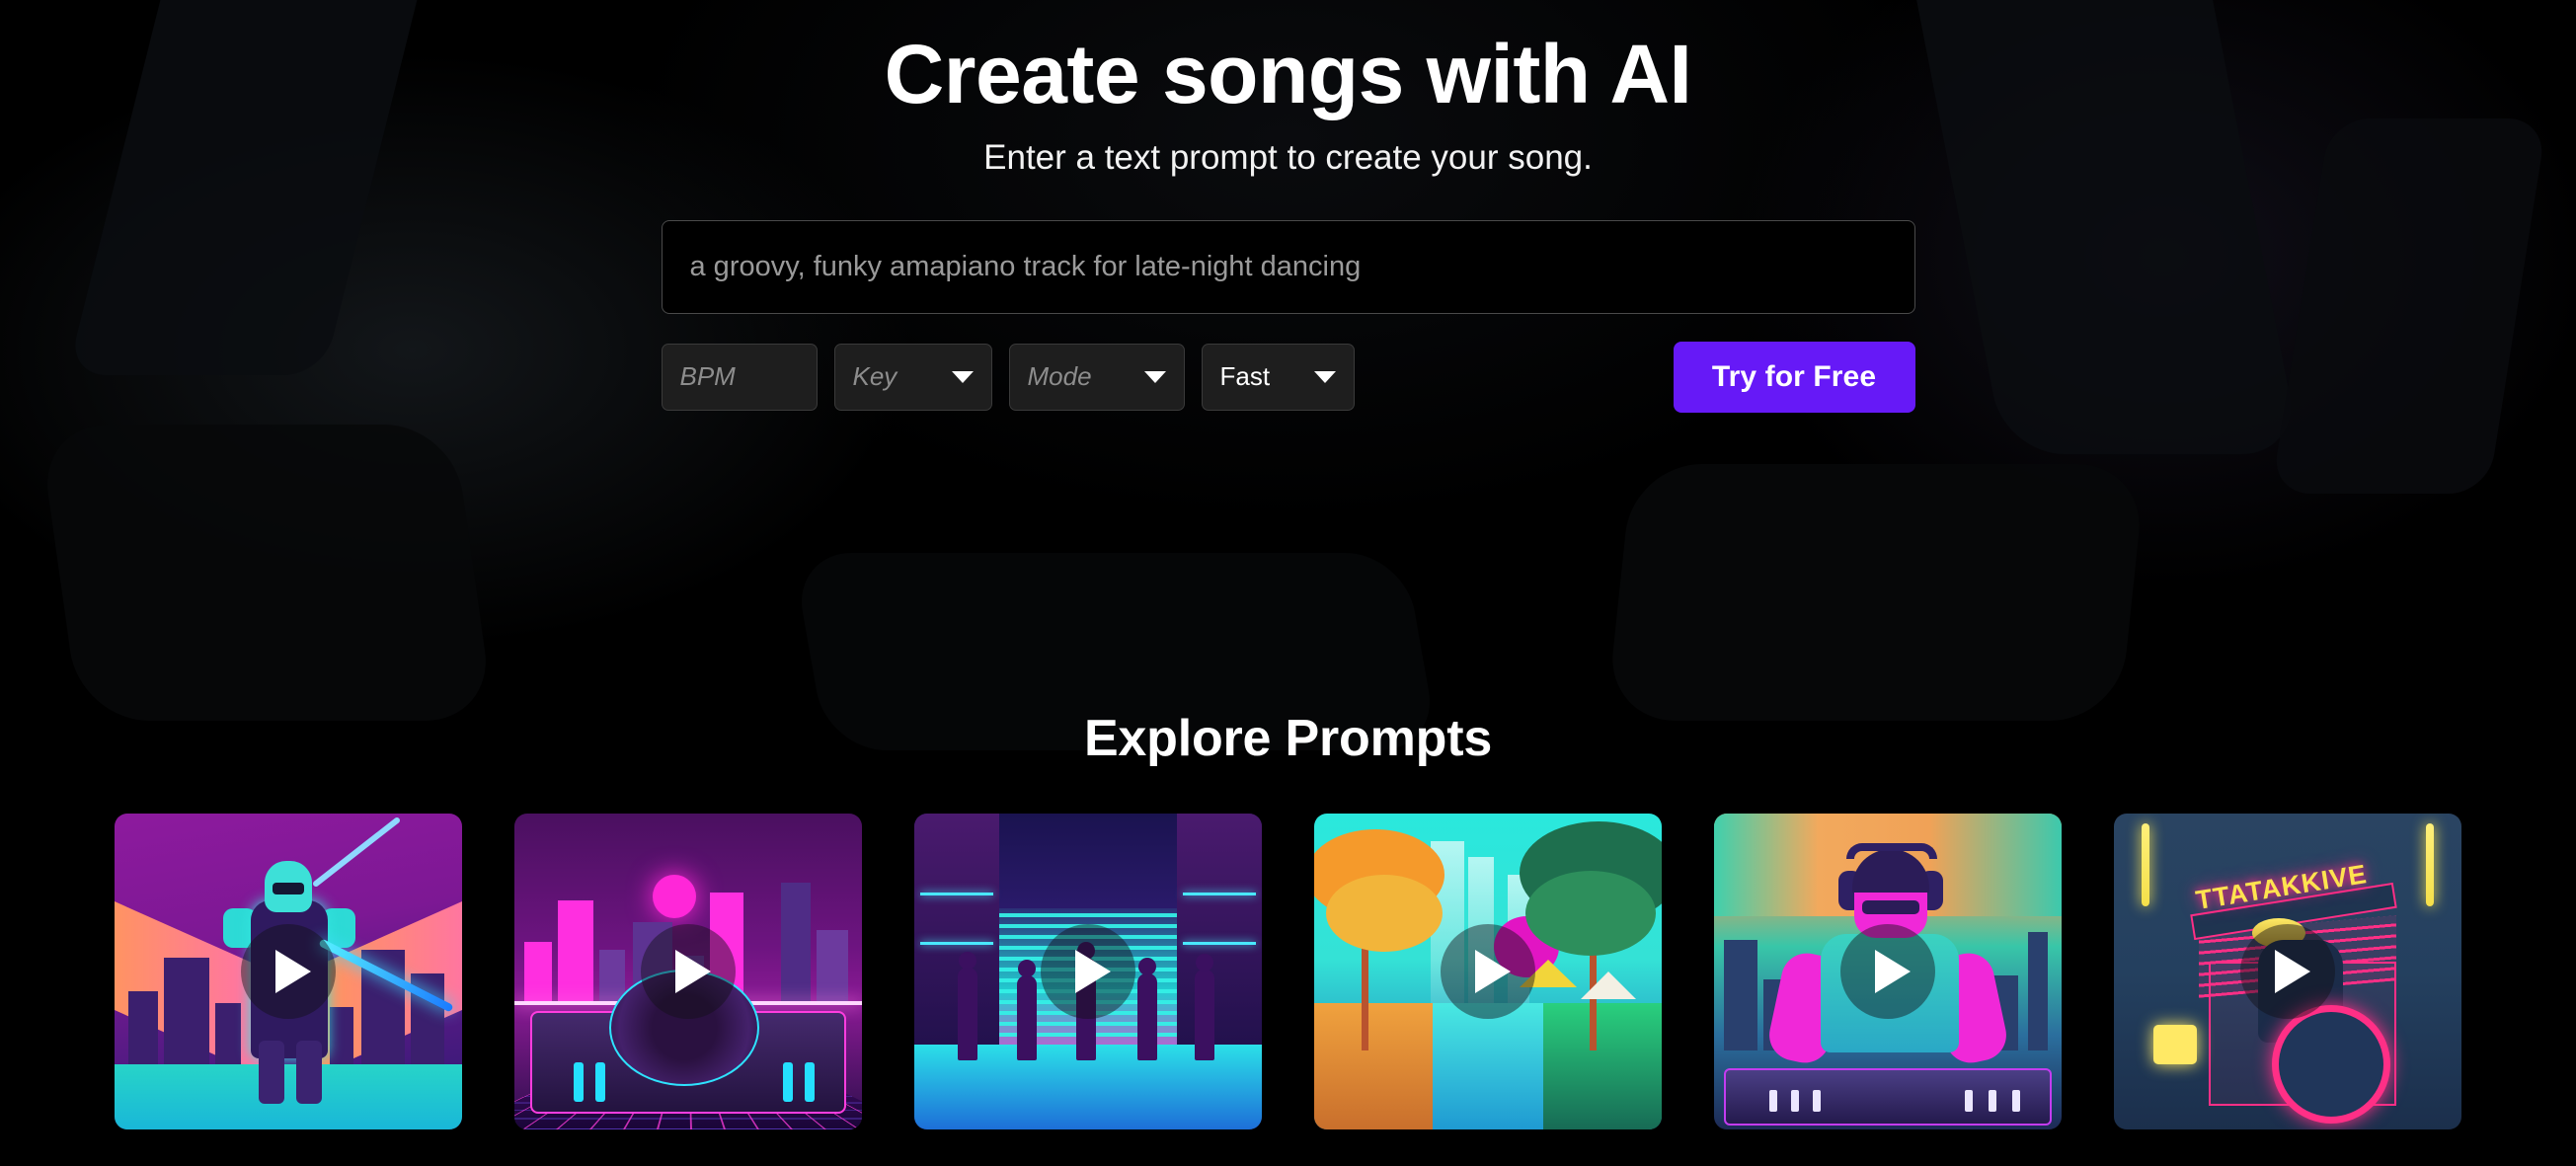 The height and width of the screenshot is (1166, 2576). Describe the element at coordinates (1059, 376) in the screenshot. I see `mode-placeholder-label: Mode` at that location.